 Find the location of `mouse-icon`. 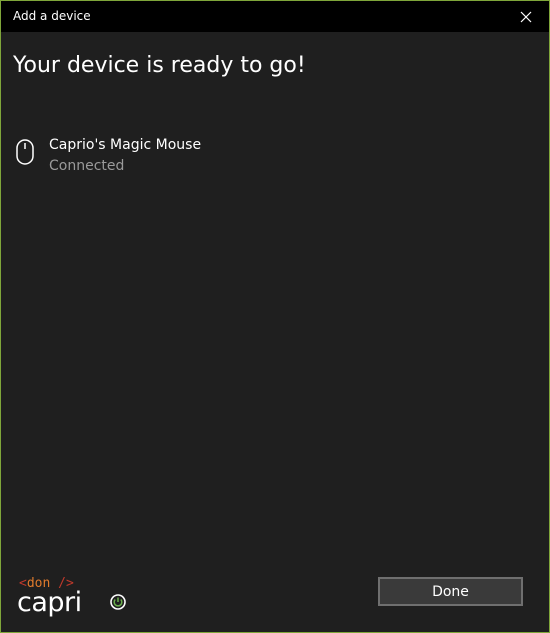

mouse-icon is located at coordinates (25, 152).